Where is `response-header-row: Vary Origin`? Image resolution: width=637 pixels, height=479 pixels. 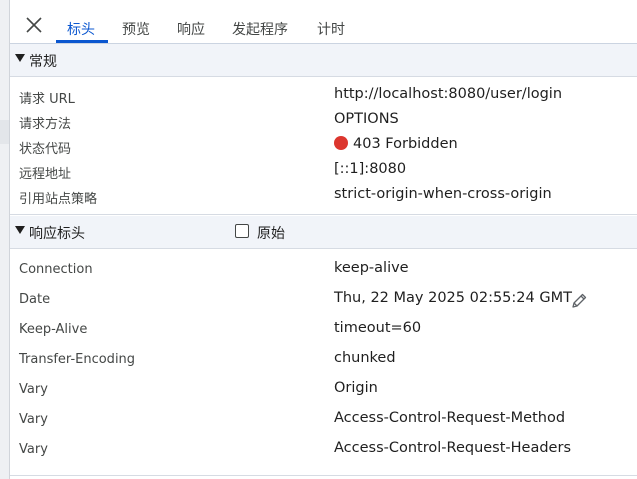 response-header-row: Vary Origin is located at coordinates (323, 390).